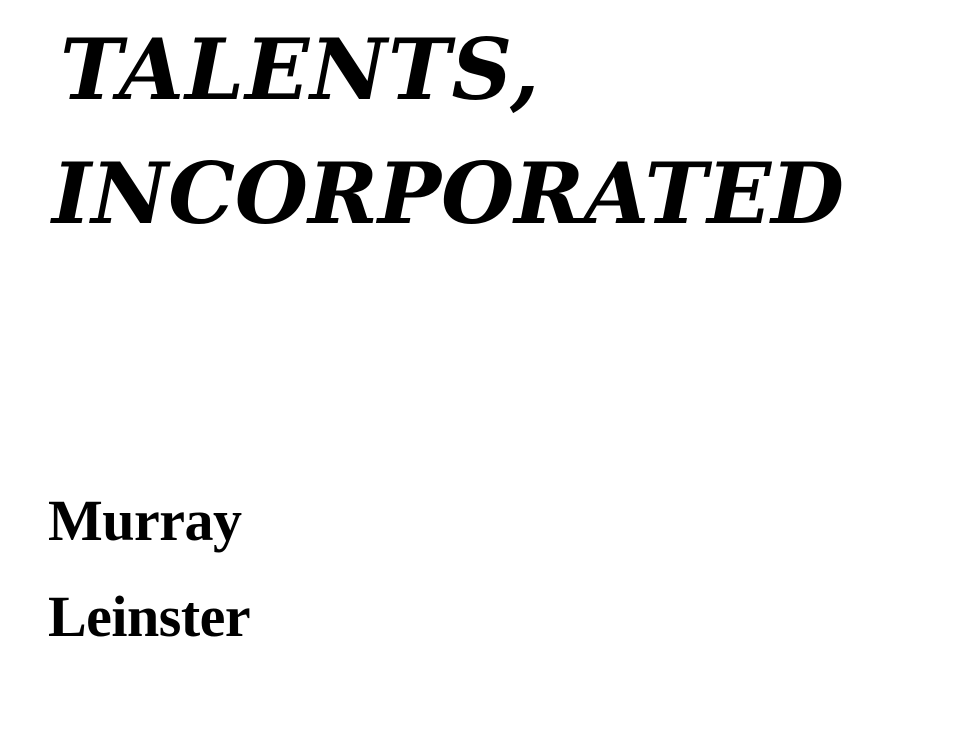 The height and width of the screenshot is (734, 956). I want to click on book-title-line-1: TALENTS,, so click(300, 69).